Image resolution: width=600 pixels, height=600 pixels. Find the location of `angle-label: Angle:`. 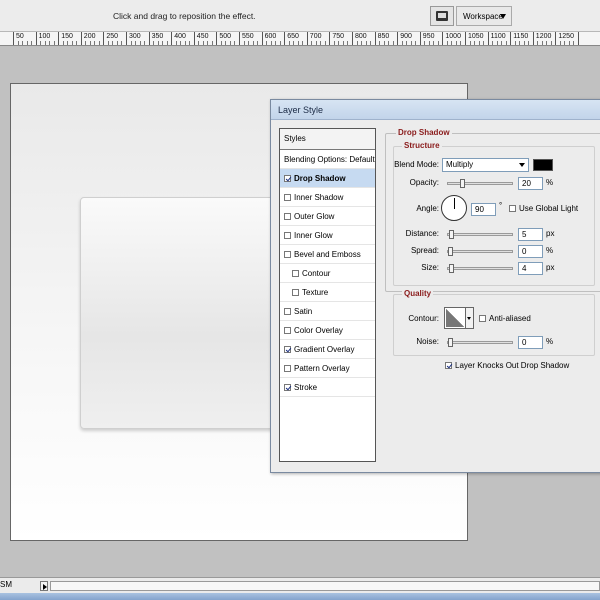

angle-label: Angle: is located at coordinates (427, 208).